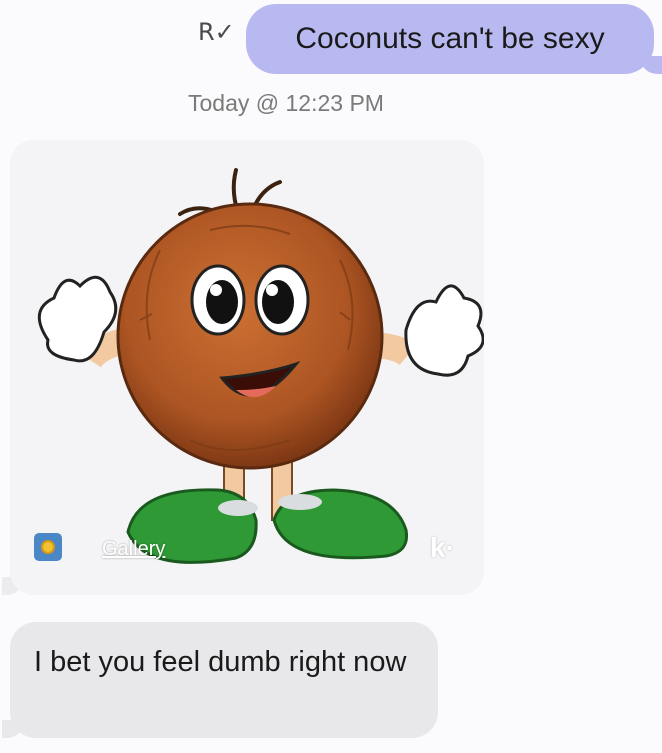 Image resolution: width=662 pixels, height=753 pixels. I want to click on gallery-sunflower-icon, so click(48, 547).